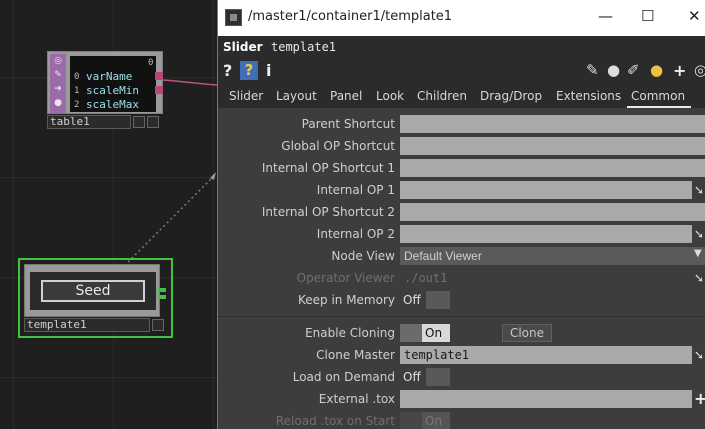 The height and width of the screenshot is (429, 705). I want to click on target-icon: ◎, so click(699, 70).